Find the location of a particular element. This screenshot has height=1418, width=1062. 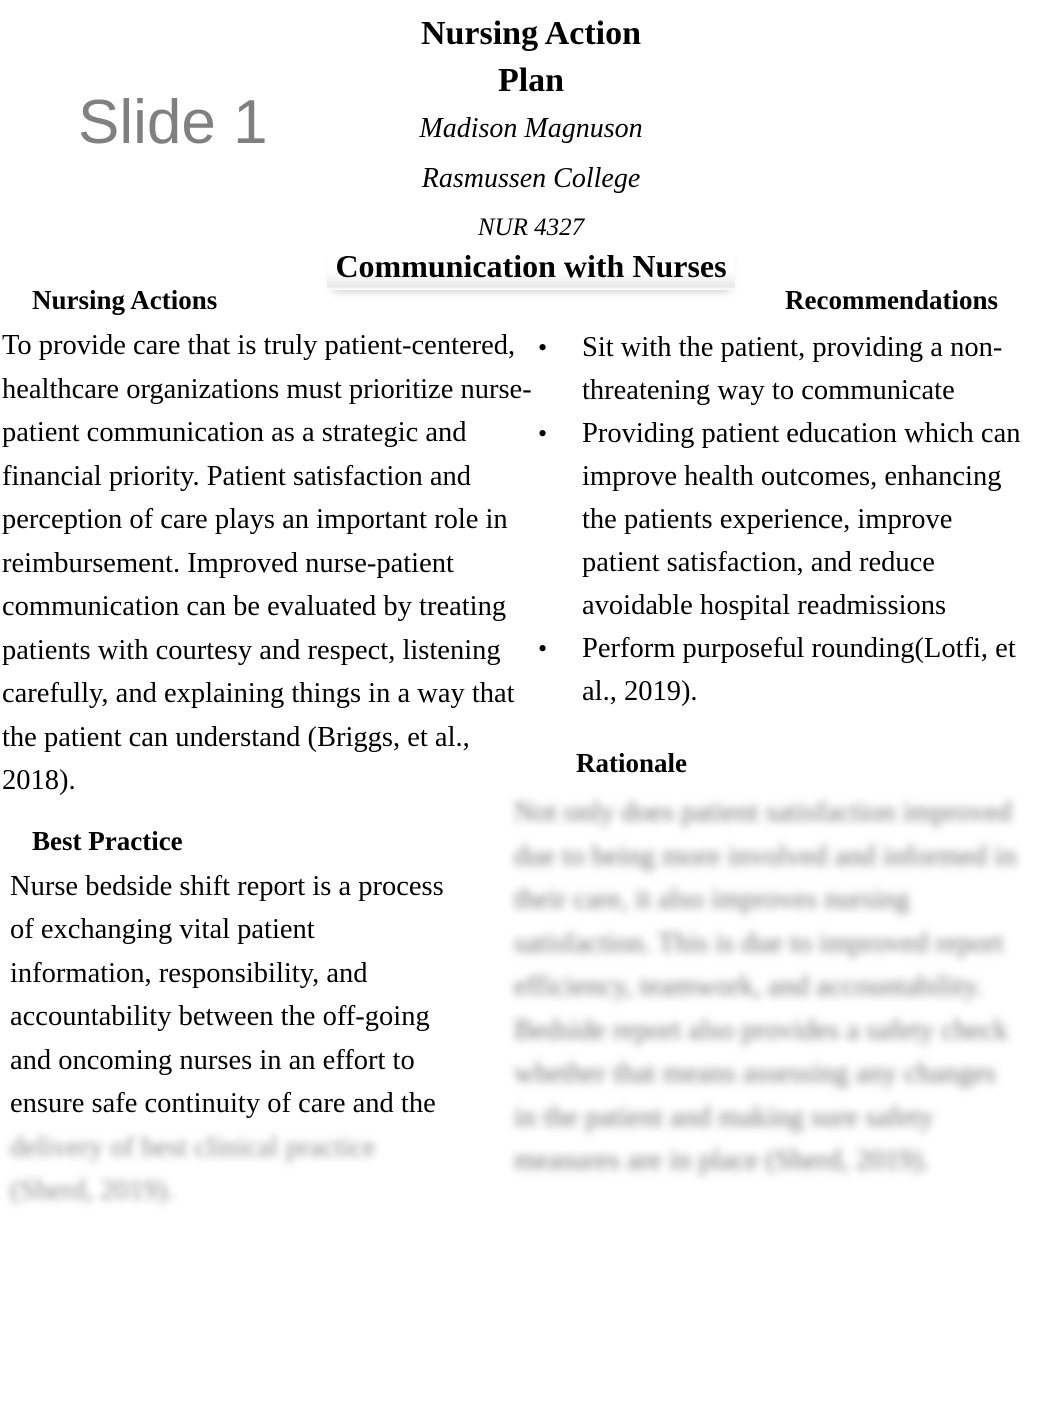

nursing-actions-heading: Nursing Actions is located at coordinates (125, 300).